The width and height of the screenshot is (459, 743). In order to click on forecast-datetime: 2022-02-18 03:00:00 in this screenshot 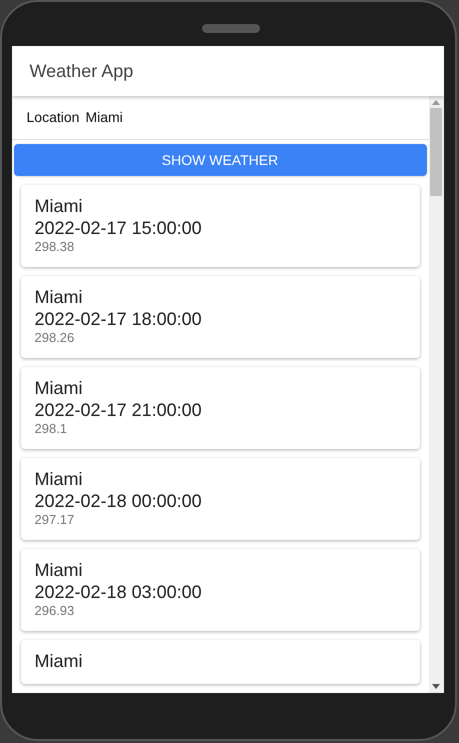, I will do `click(118, 592)`.